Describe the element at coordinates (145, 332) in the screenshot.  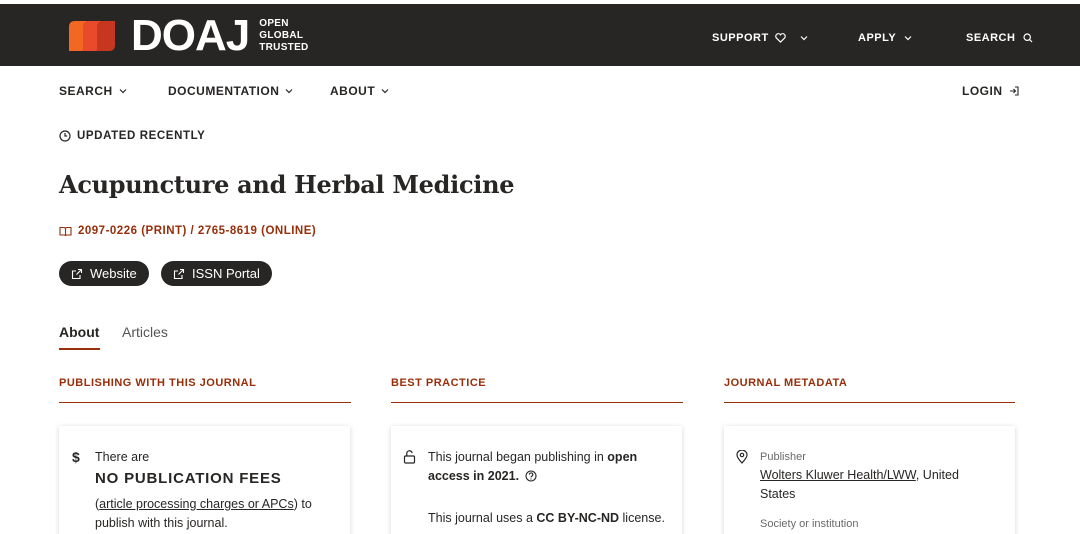
I see `tab-articles: Articles` at that location.